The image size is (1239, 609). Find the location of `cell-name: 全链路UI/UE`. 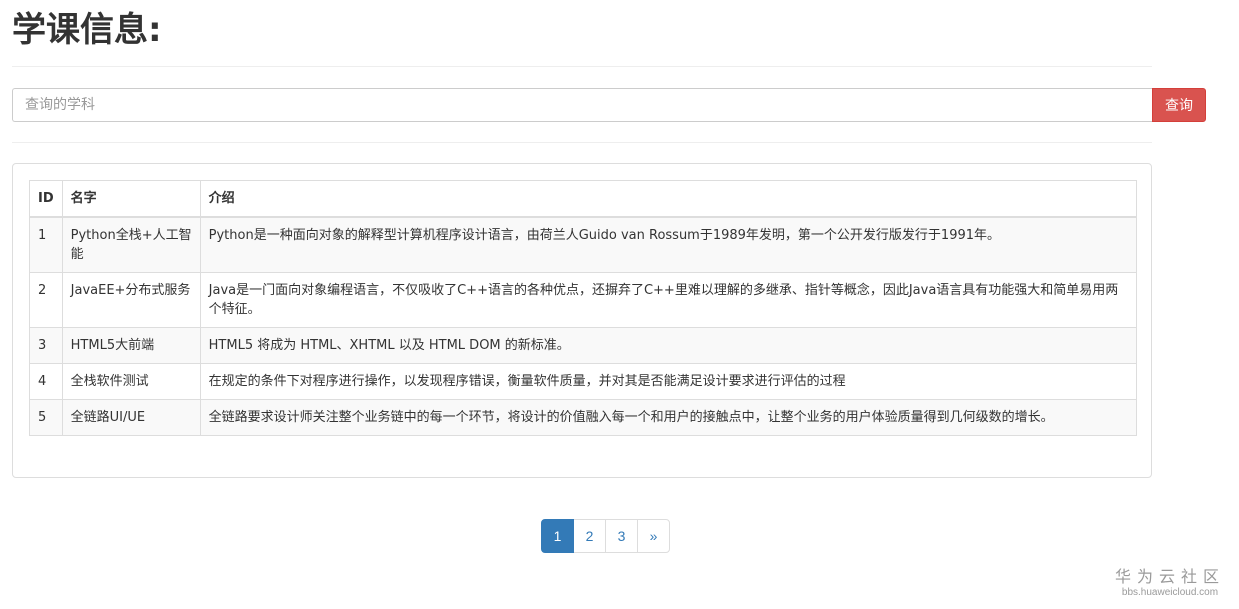

cell-name: 全链路UI/UE is located at coordinates (131, 417).